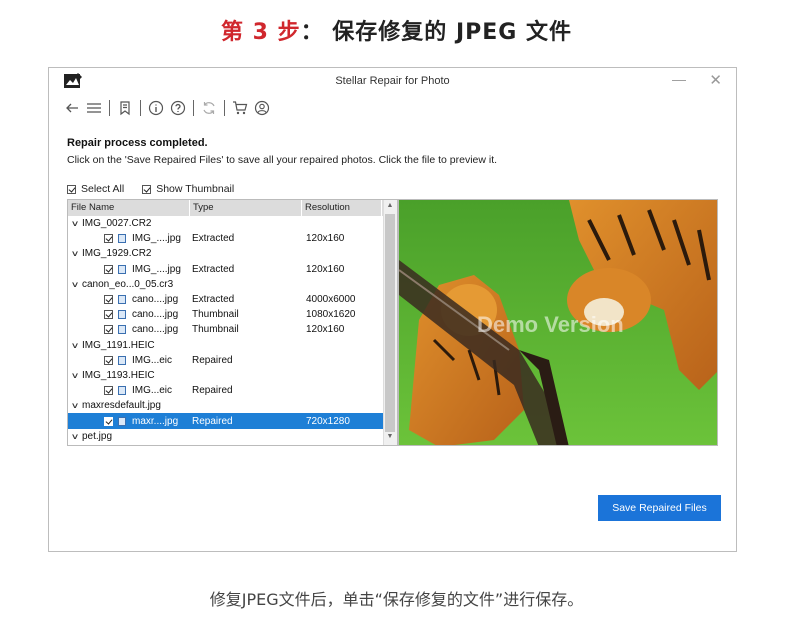 This screenshot has width=793, height=633. I want to click on file-name-cell: maxr....jpg, so click(129, 421).